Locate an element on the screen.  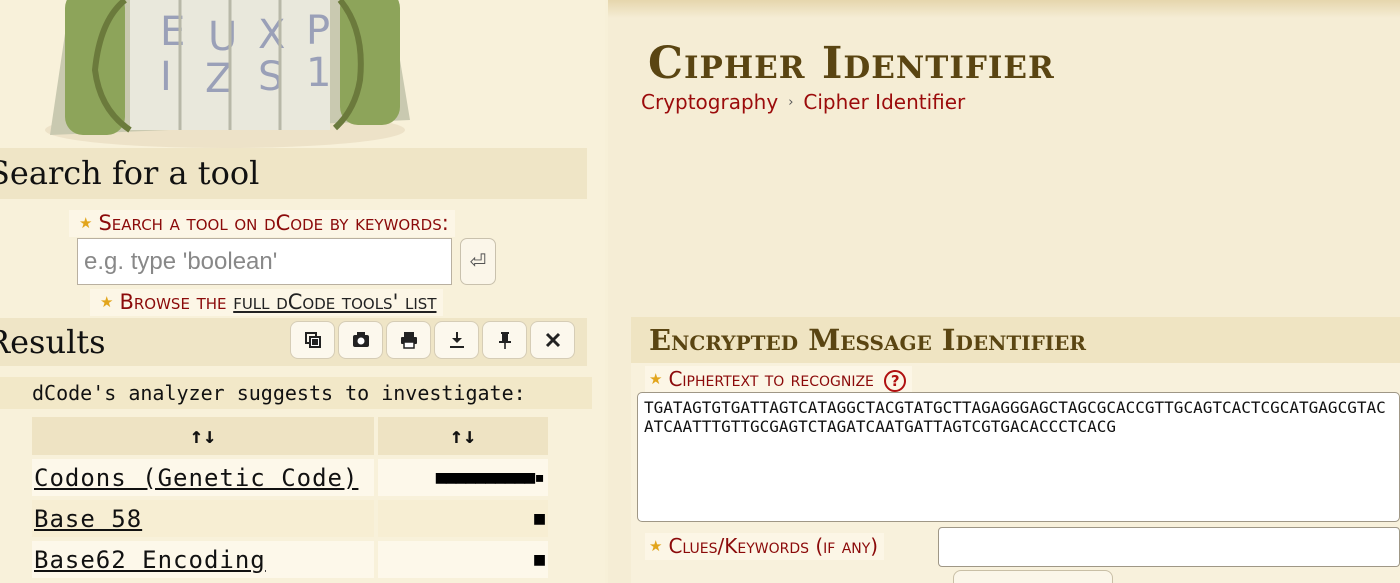
table-row: Base62 Encoding ■ is located at coordinates (290, 559).